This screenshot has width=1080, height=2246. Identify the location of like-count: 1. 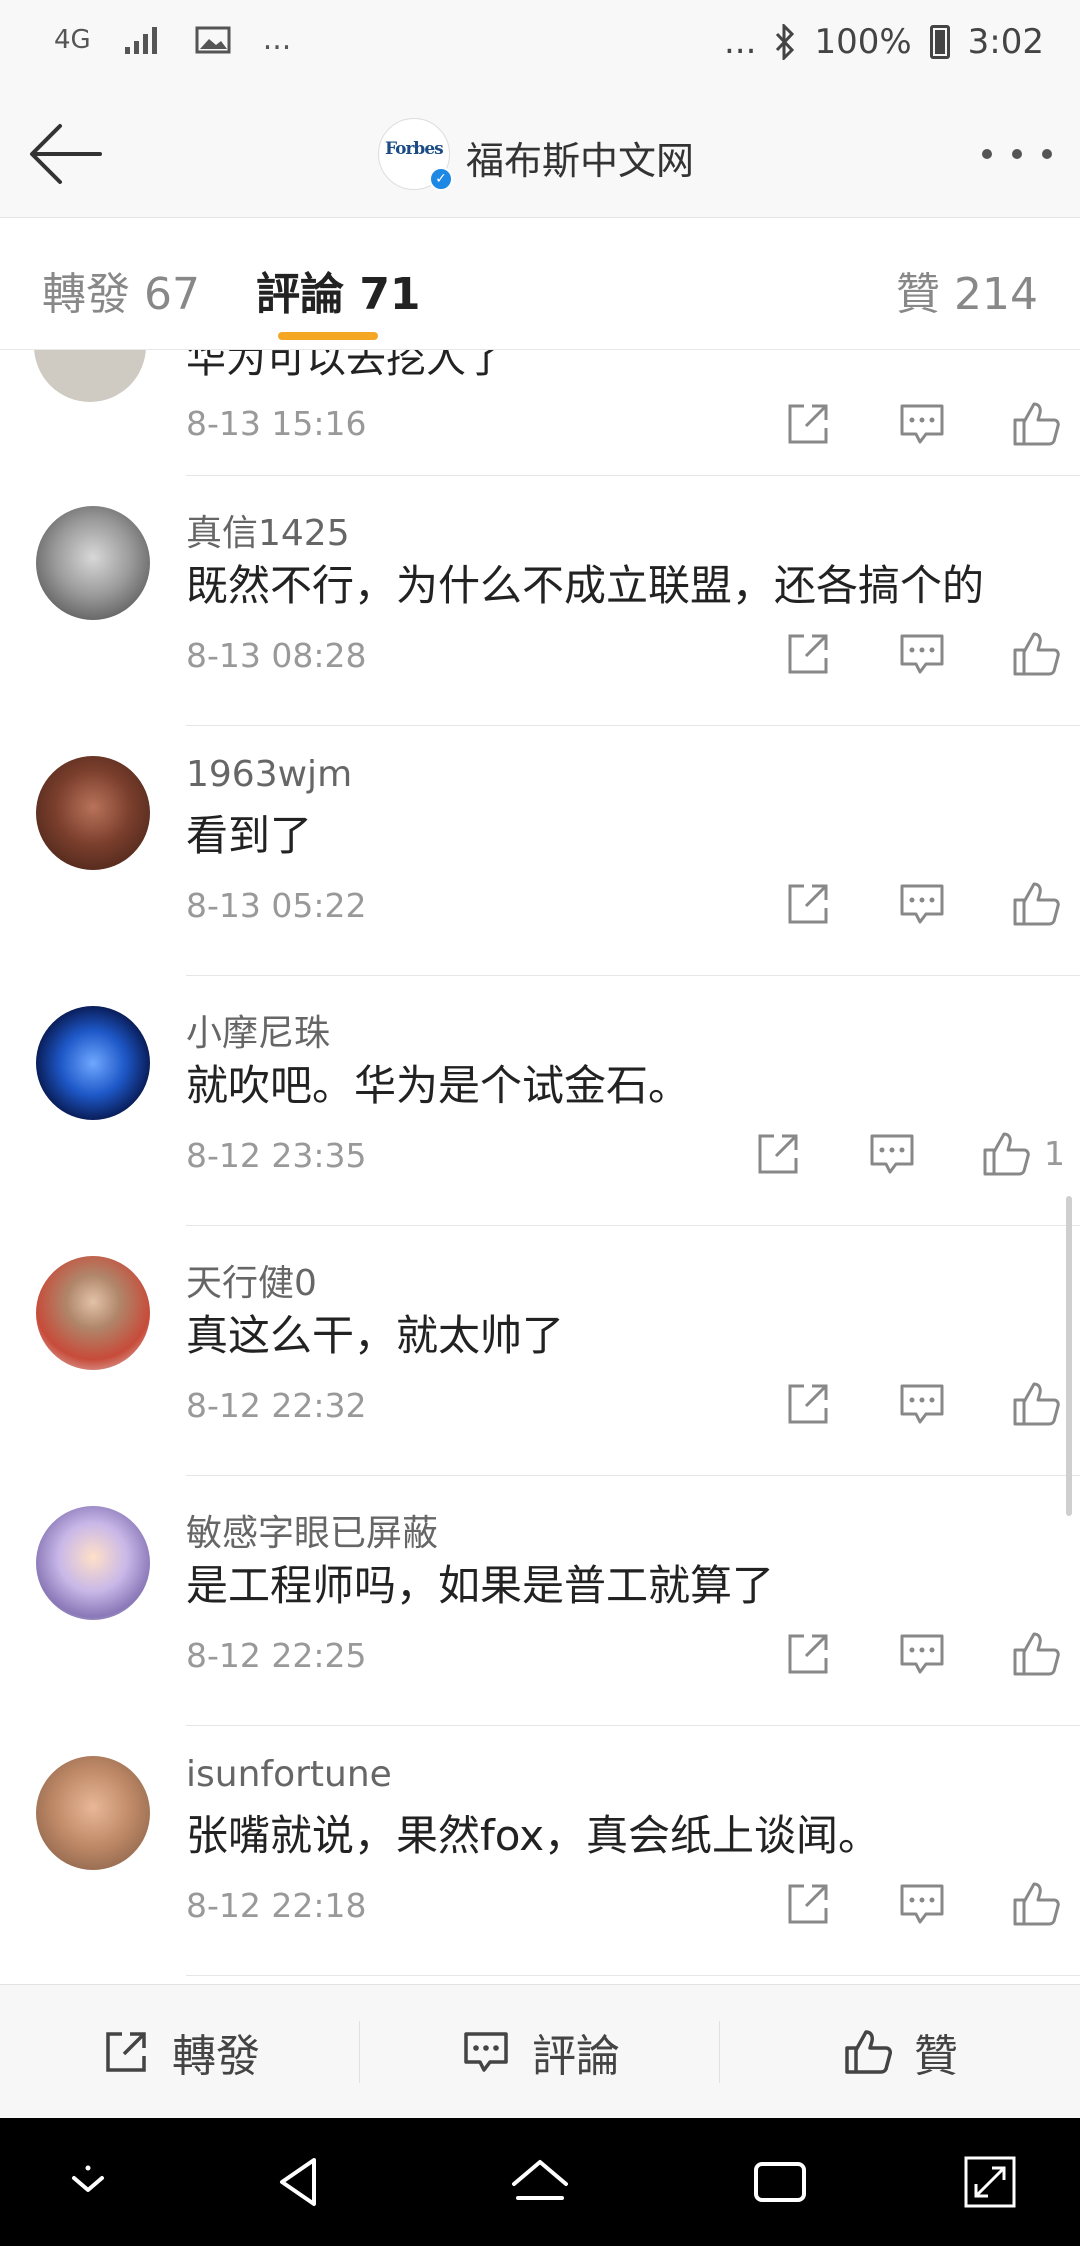
(1054, 1153).